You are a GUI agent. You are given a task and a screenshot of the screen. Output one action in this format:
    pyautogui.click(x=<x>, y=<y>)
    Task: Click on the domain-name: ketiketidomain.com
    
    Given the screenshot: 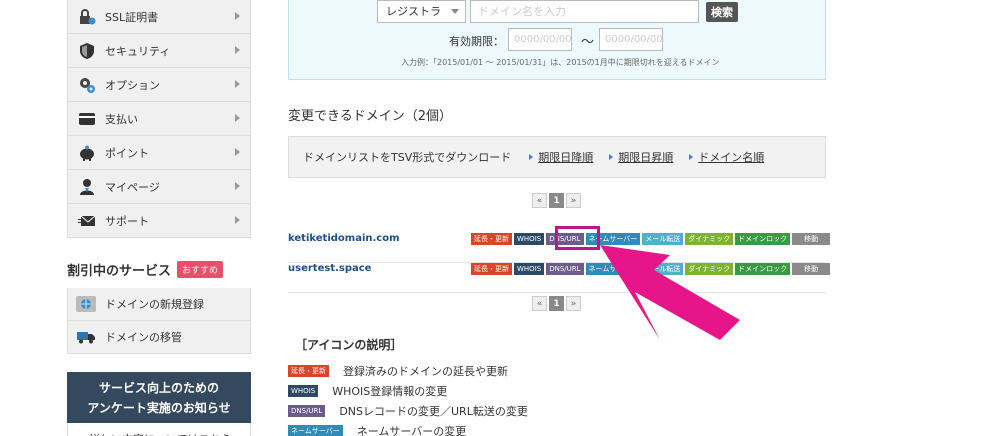 What is the action you would take?
    pyautogui.click(x=344, y=238)
    